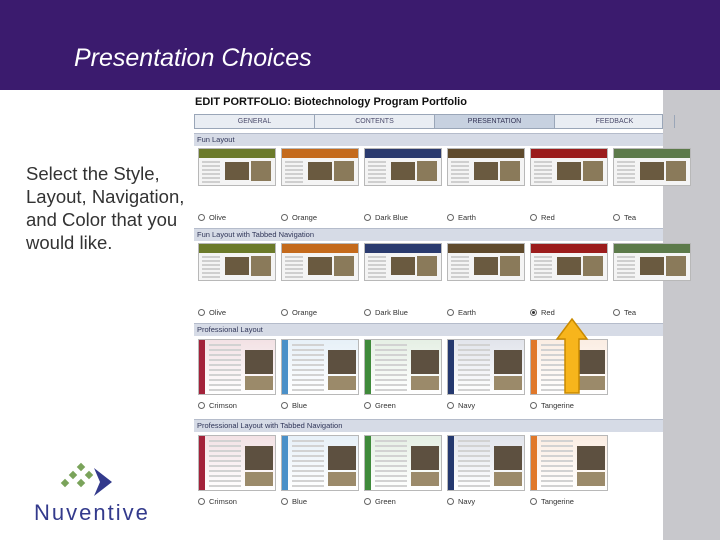 Image resolution: width=720 pixels, height=540 pixels. Describe the element at coordinates (391, 312) in the screenshot. I see `color-option-label: Dark Blue` at that location.